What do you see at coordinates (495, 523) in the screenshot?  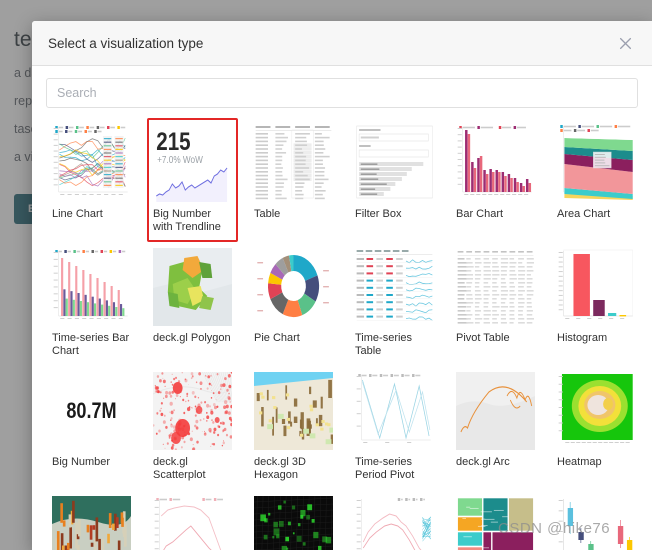 I see `treemap-thumbnail` at bounding box center [495, 523].